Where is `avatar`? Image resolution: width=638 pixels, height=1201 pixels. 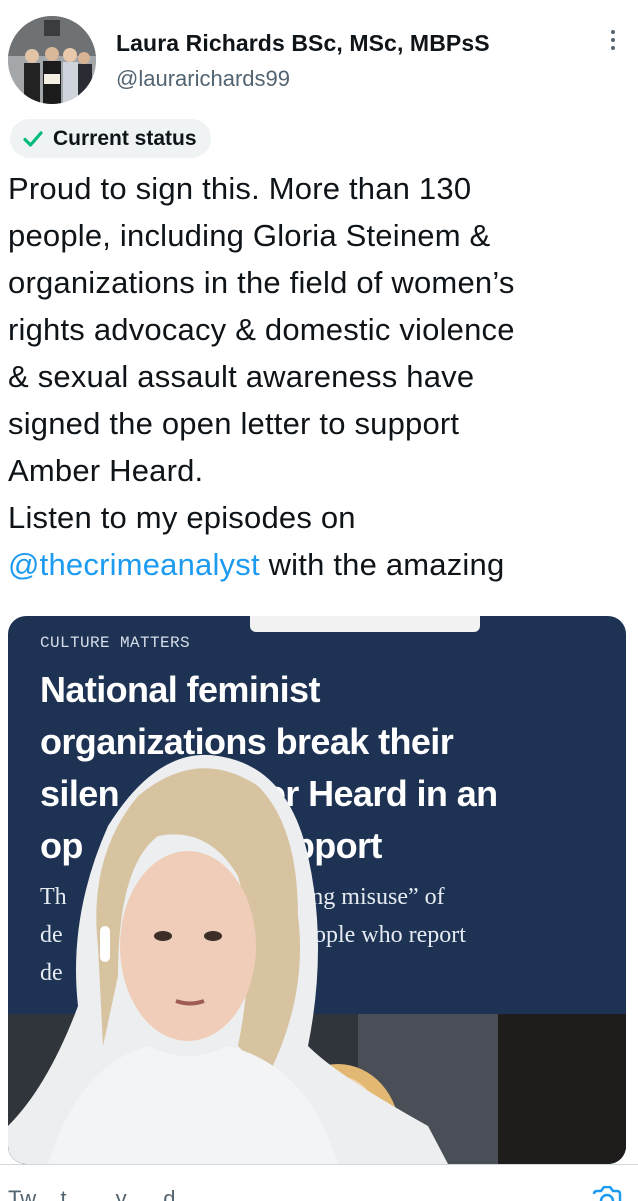
avatar is located at coordinates (52, 60).